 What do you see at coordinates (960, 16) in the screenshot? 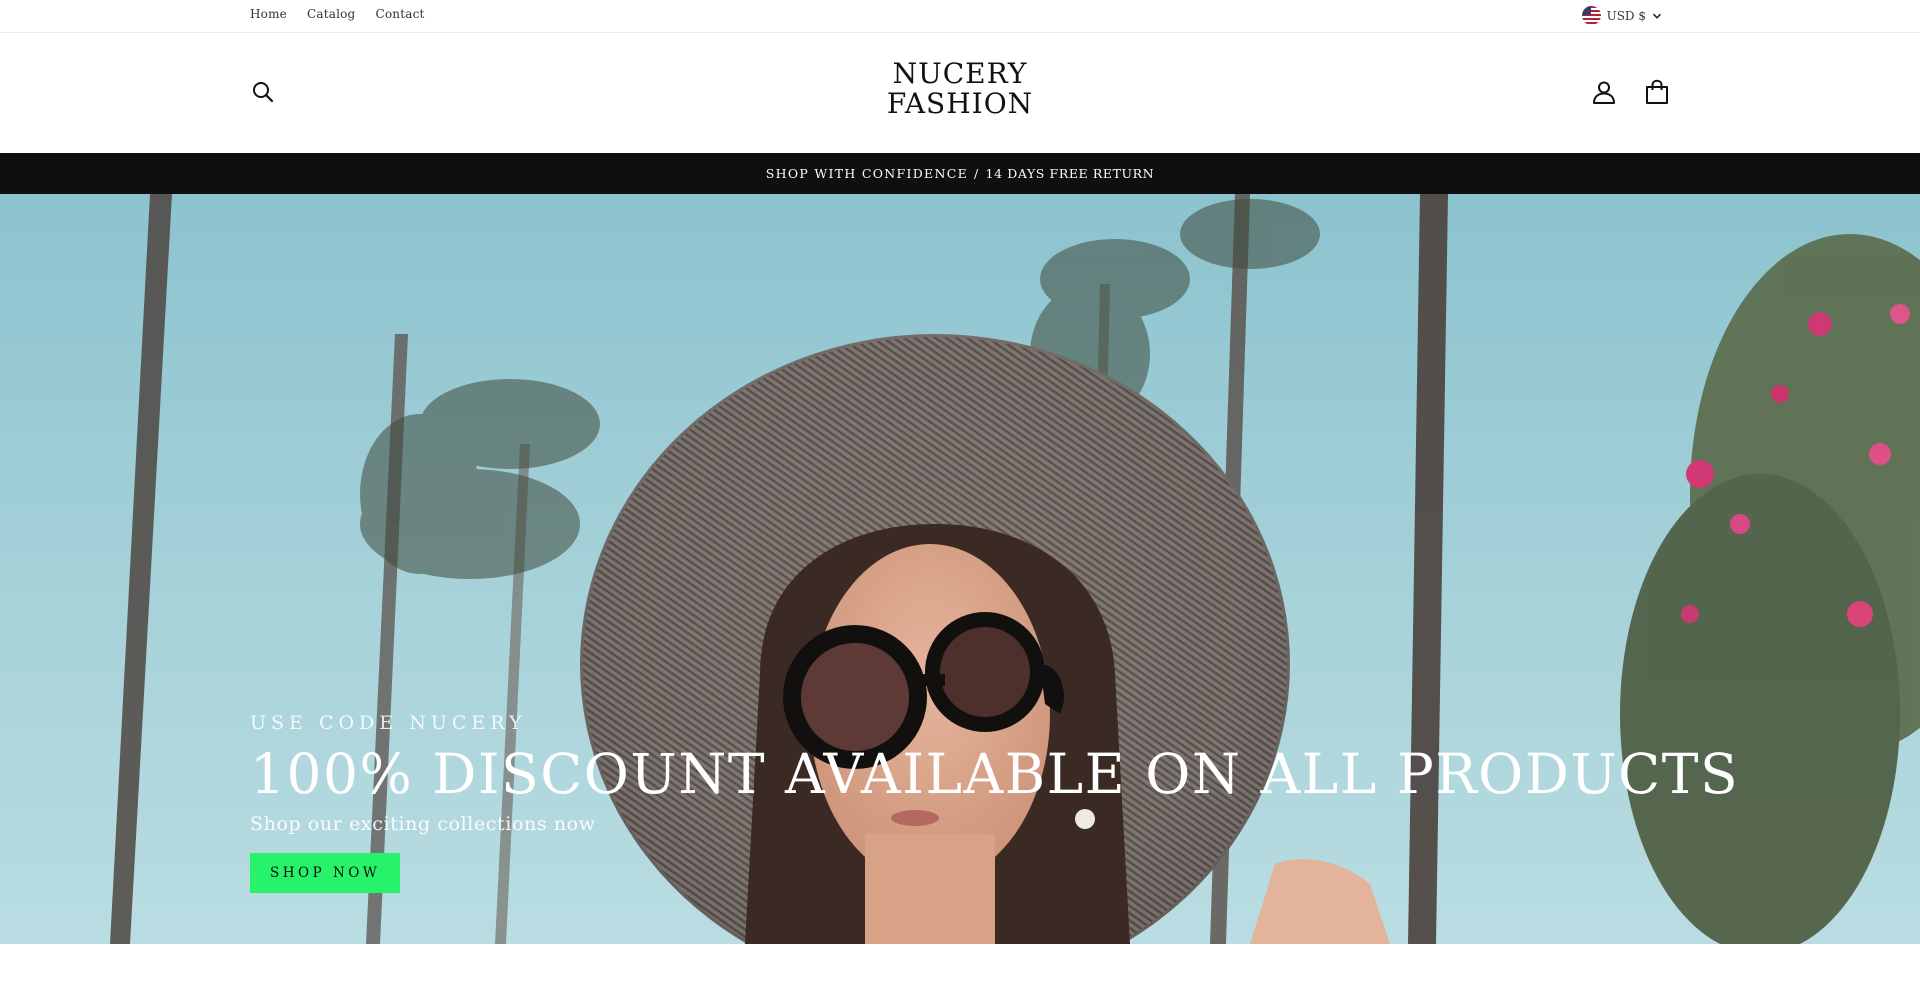
I see `utility-bar: Home Catalog Contact USD $` at bounding box center [960, 16].